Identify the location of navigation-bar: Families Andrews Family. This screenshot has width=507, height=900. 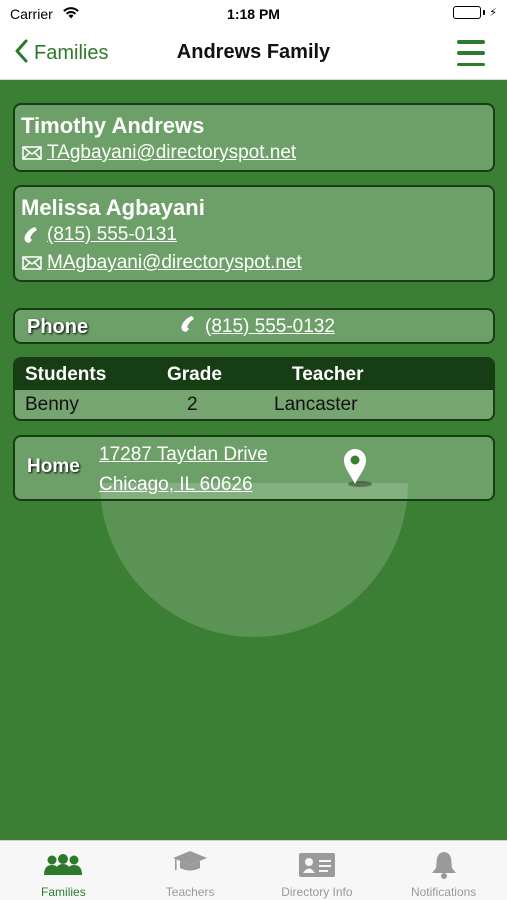
(253, 54).